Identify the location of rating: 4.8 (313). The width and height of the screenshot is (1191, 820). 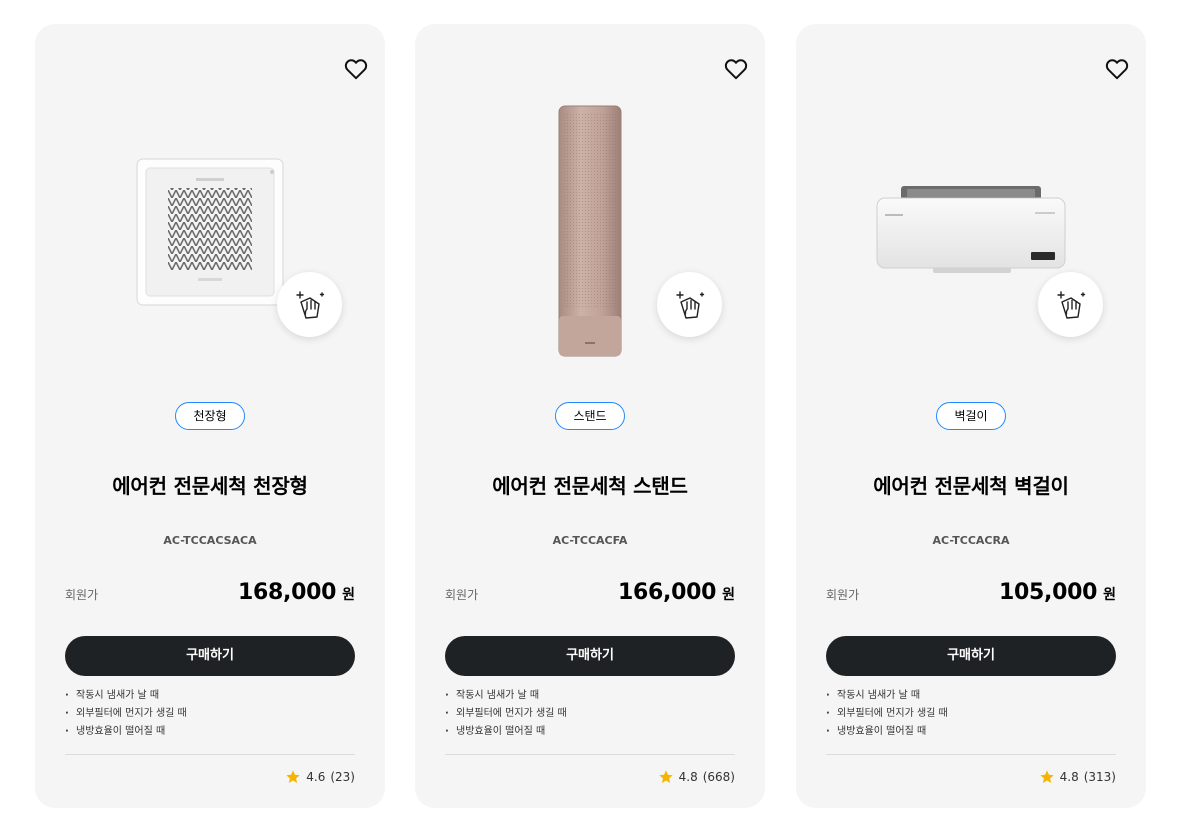
(1077, 777).